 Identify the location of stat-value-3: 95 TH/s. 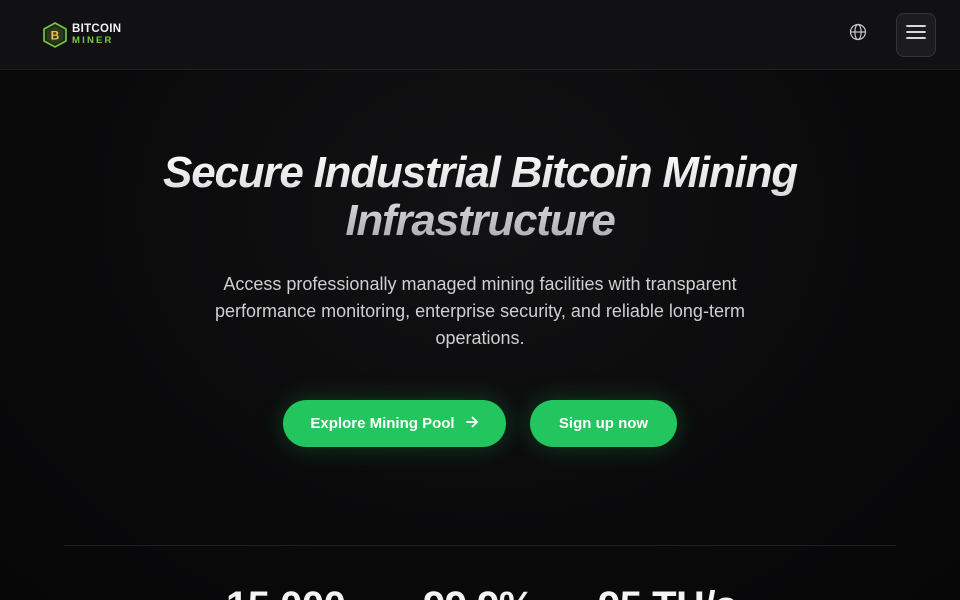
(667, 593).